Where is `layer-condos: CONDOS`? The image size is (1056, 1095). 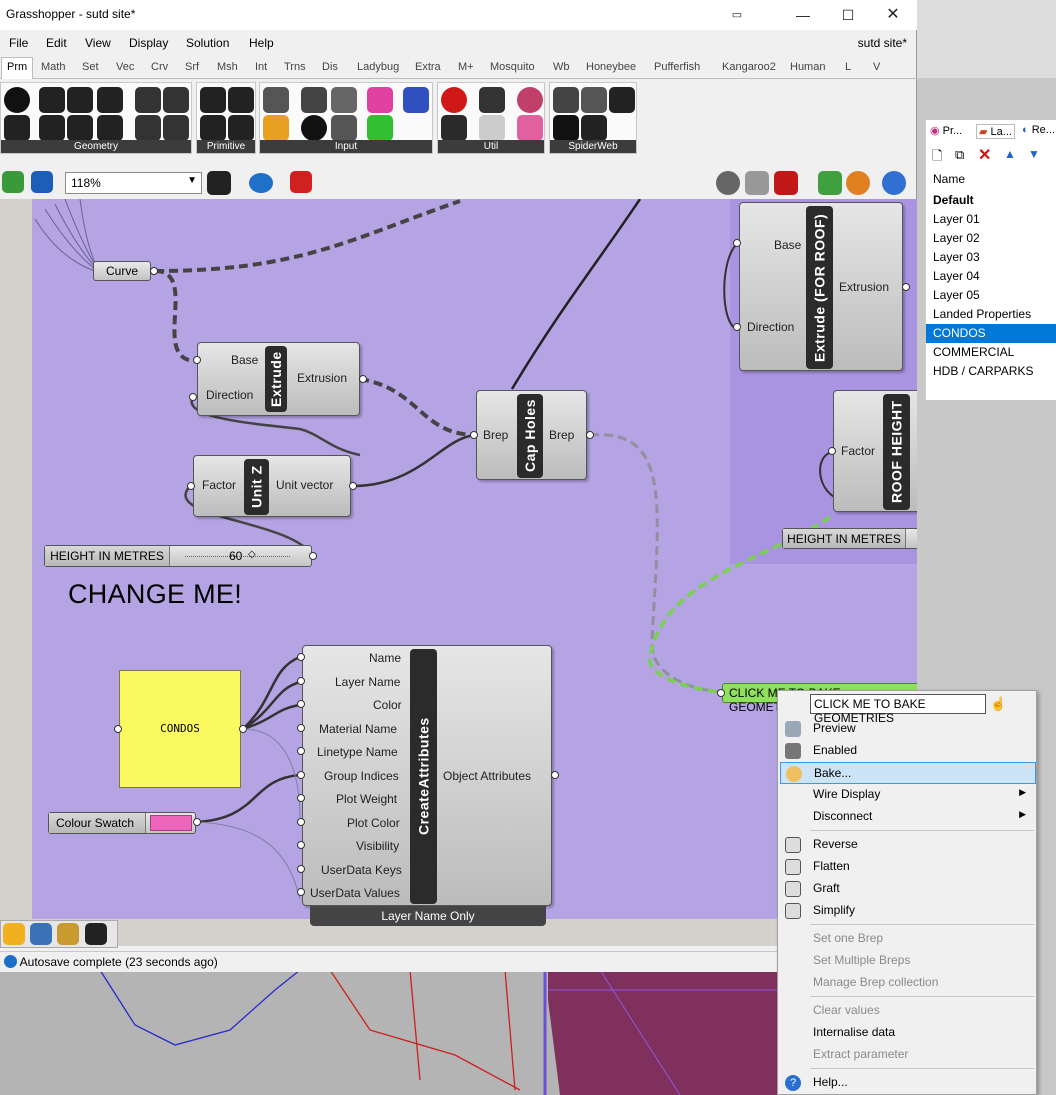 layer-condos: CONDOS is located at coordinates (991, 333).